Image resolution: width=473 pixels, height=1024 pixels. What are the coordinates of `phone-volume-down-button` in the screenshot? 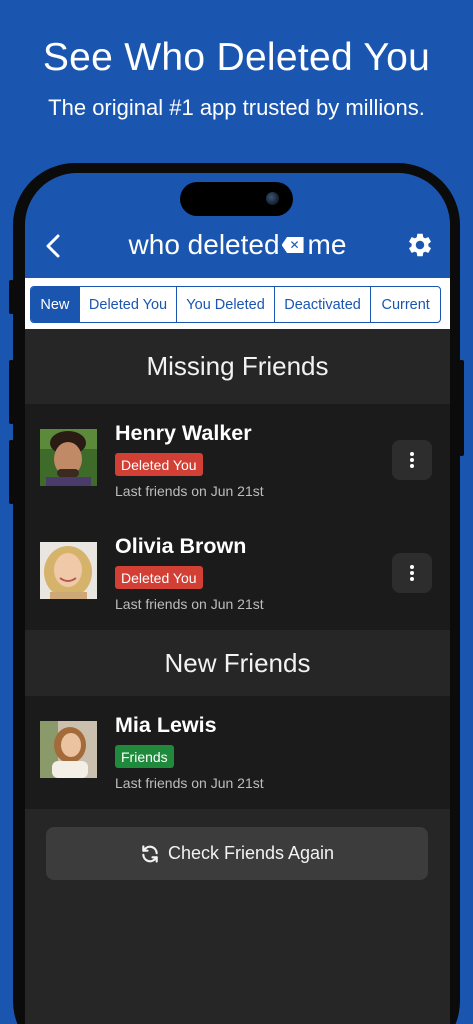 It's located at (11, 472).